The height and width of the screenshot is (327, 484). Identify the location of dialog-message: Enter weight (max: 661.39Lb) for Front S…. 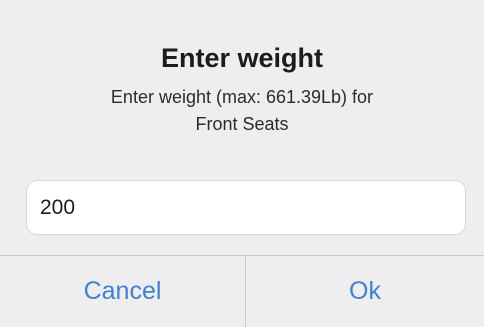
(242, 111).